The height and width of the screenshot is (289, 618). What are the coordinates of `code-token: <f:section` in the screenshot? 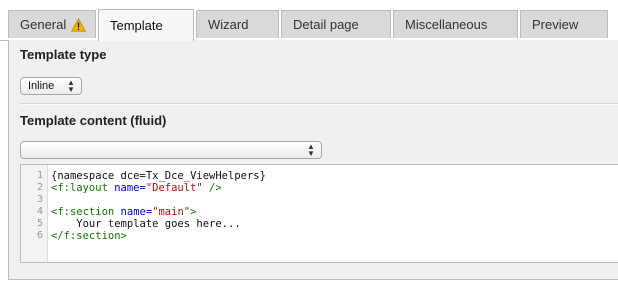 It's located at (86, 212).